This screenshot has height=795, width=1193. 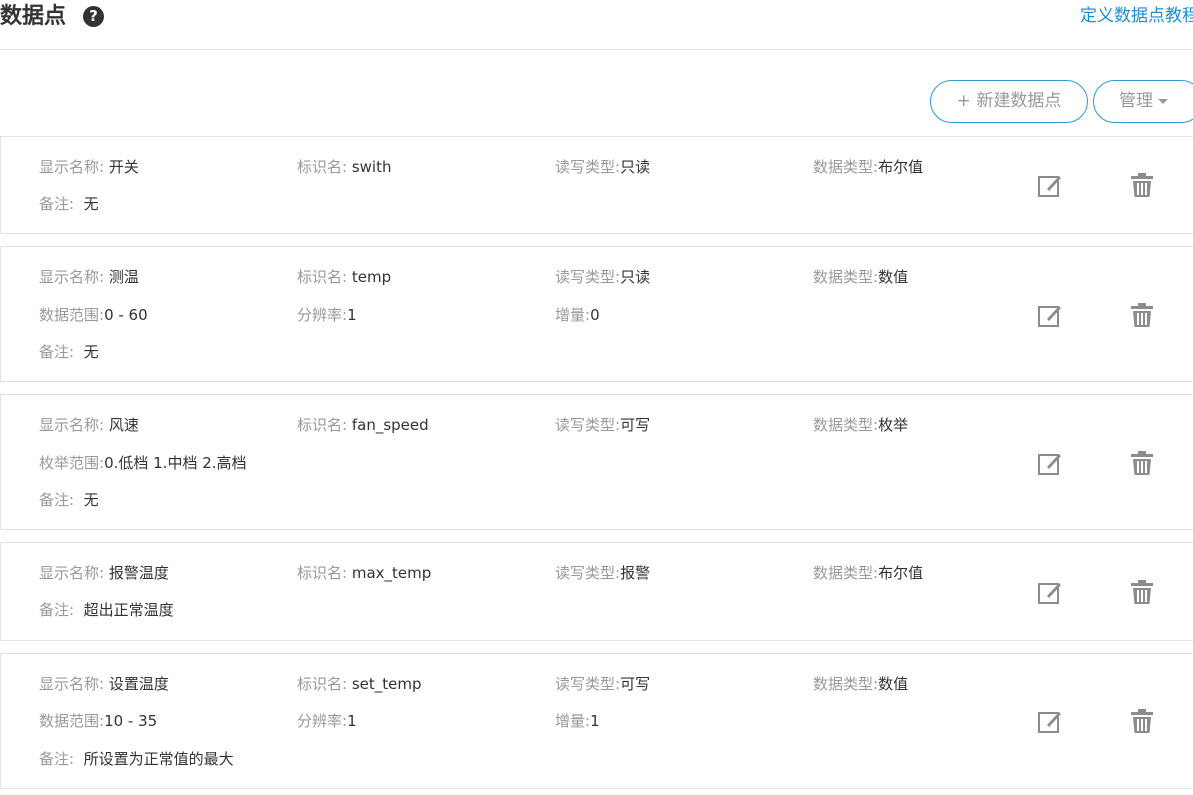 I want to click on data-range-field: 数据范围:10 - 35, so click(x=98, y=721).